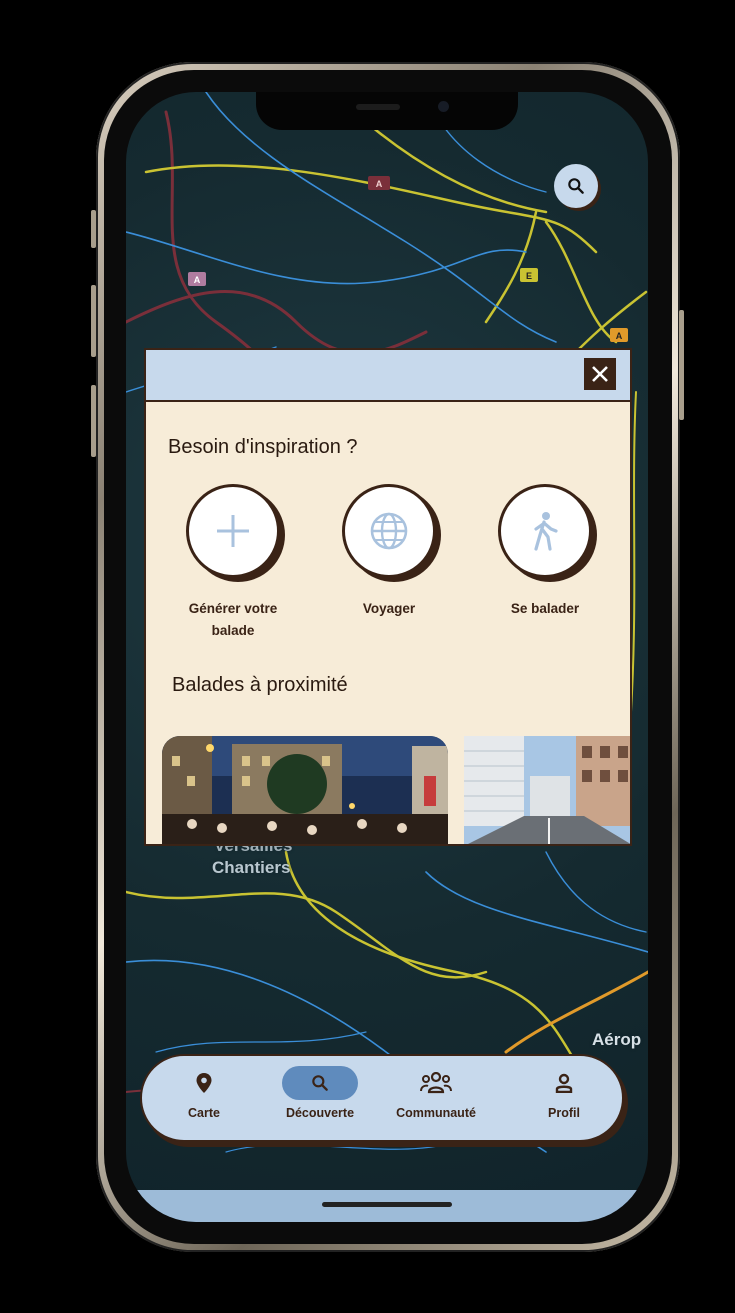 The image size is (735, 1313). I want to click on front-camera, so click(443, 106).